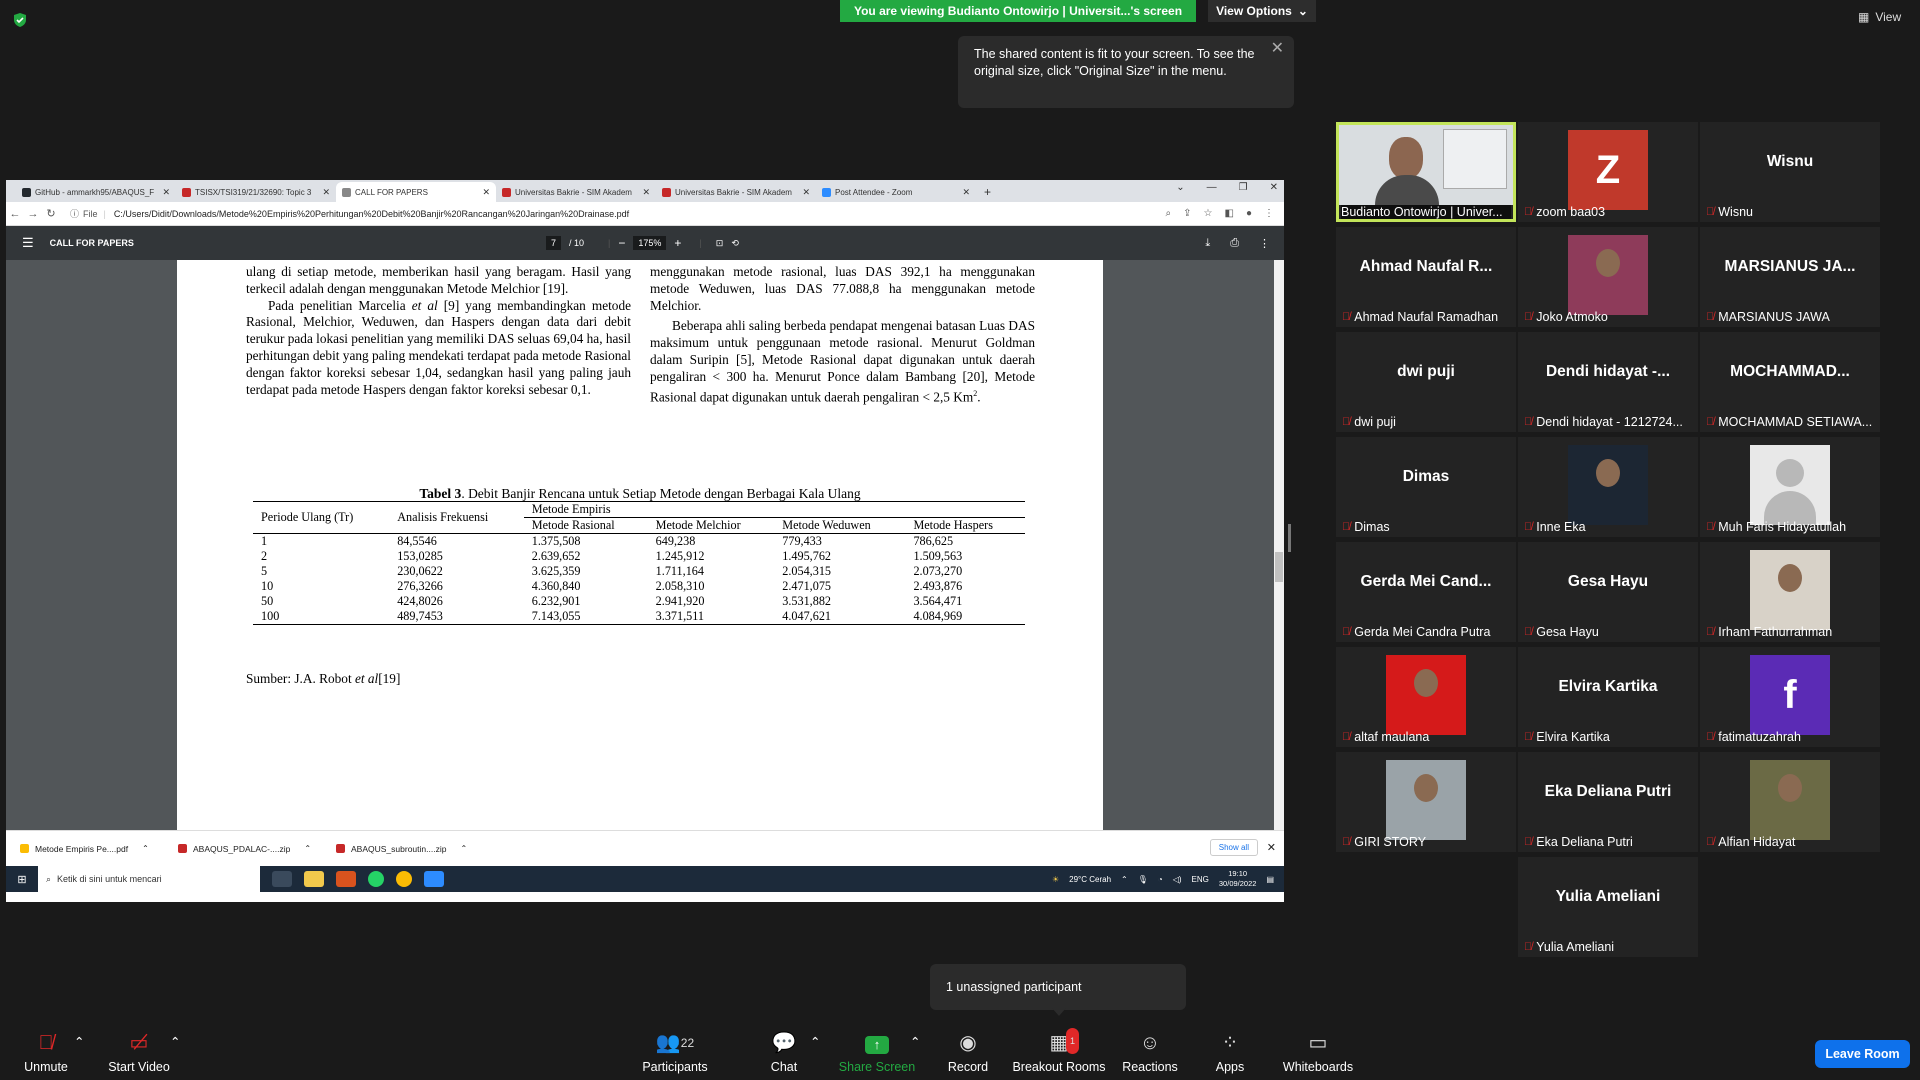 This screenshot has height=1080, width=1920. What do you see at coordinates (15, 214) in the screenshot?
I see `back-icon: ←` at bounding box center [15, 214].